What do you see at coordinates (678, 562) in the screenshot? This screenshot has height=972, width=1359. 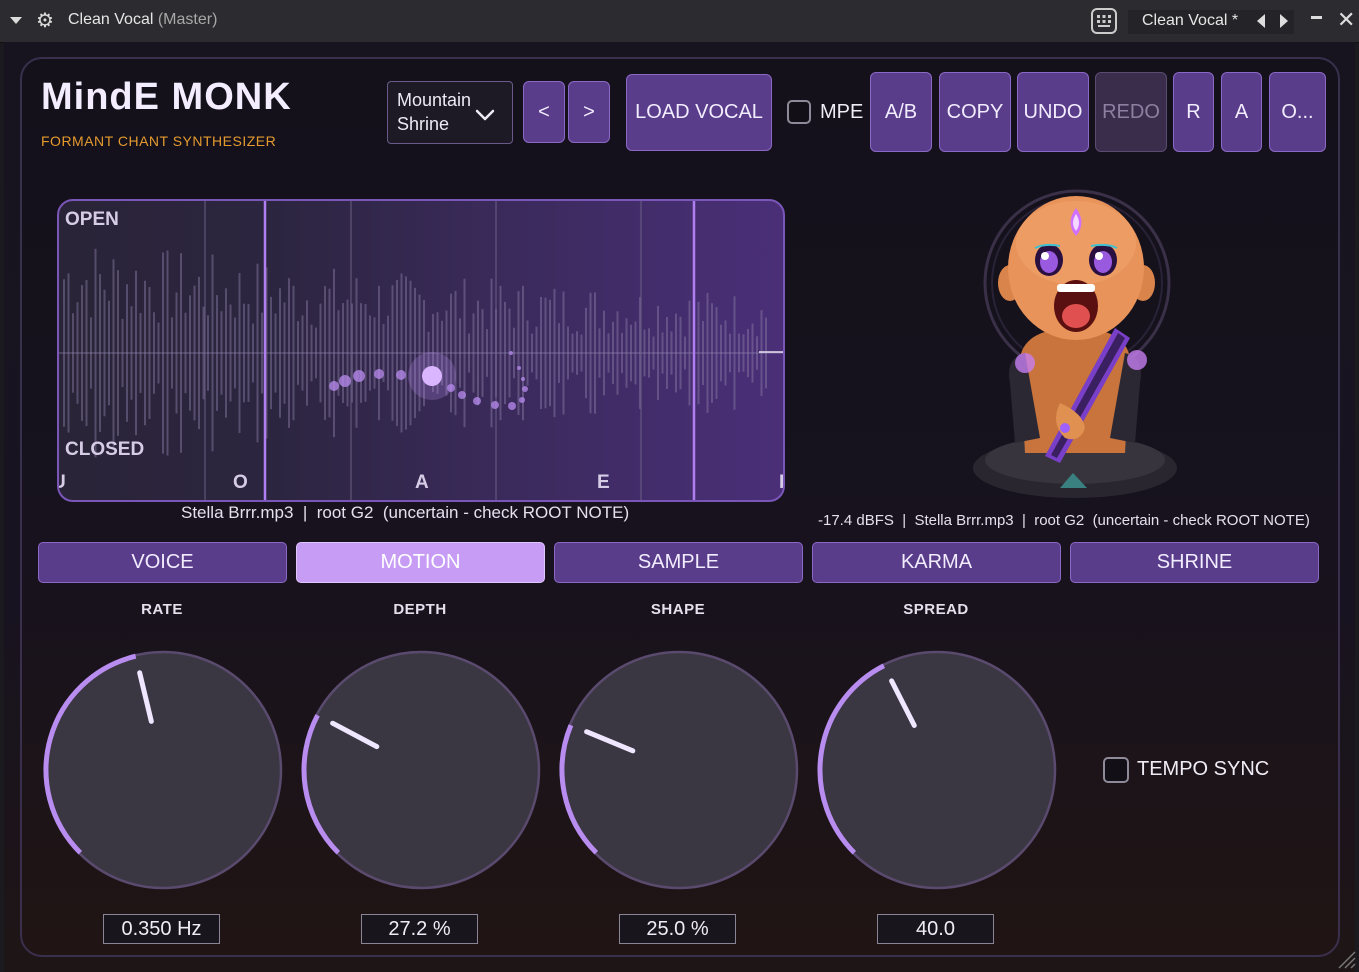 I see `tab-sample: SAMPLE` at bounding box center [678, 562].